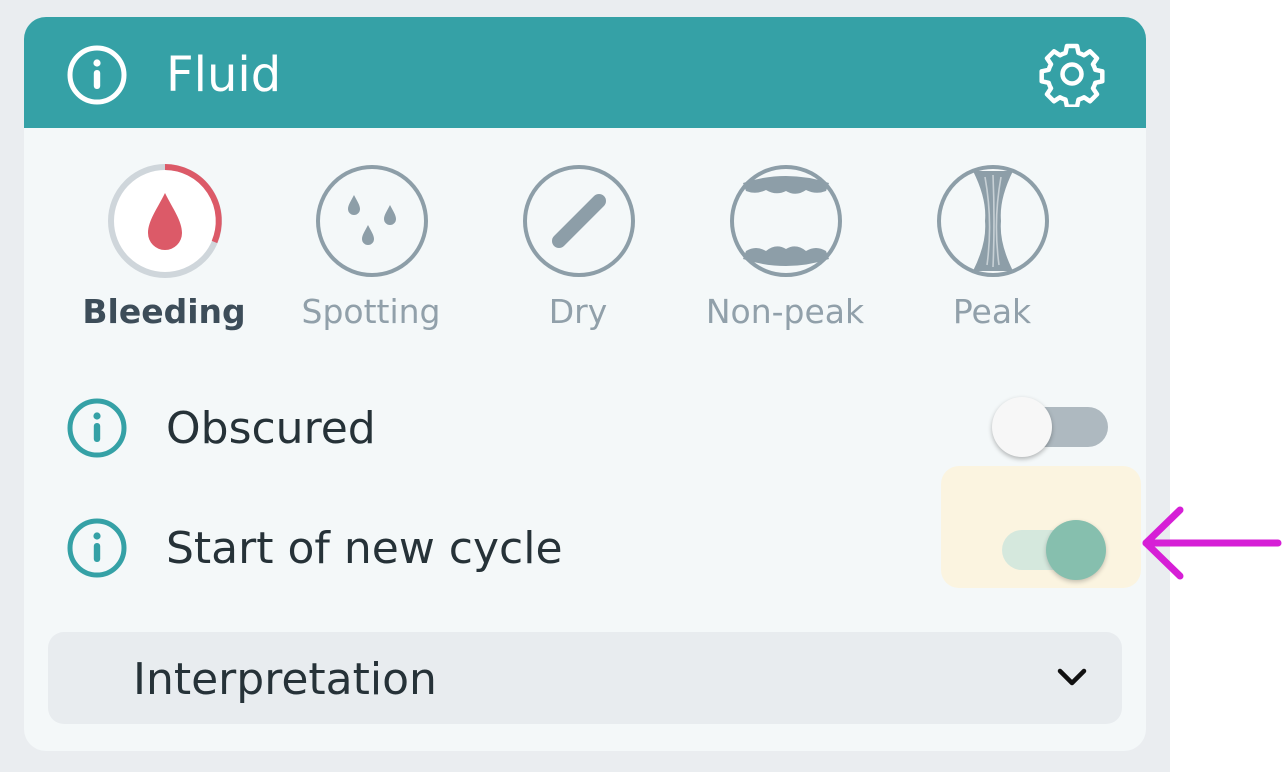  What do you see at coordinates (372, 221) in the screenshot?
I see `droplets-icon` at bounding box center [372, 221].